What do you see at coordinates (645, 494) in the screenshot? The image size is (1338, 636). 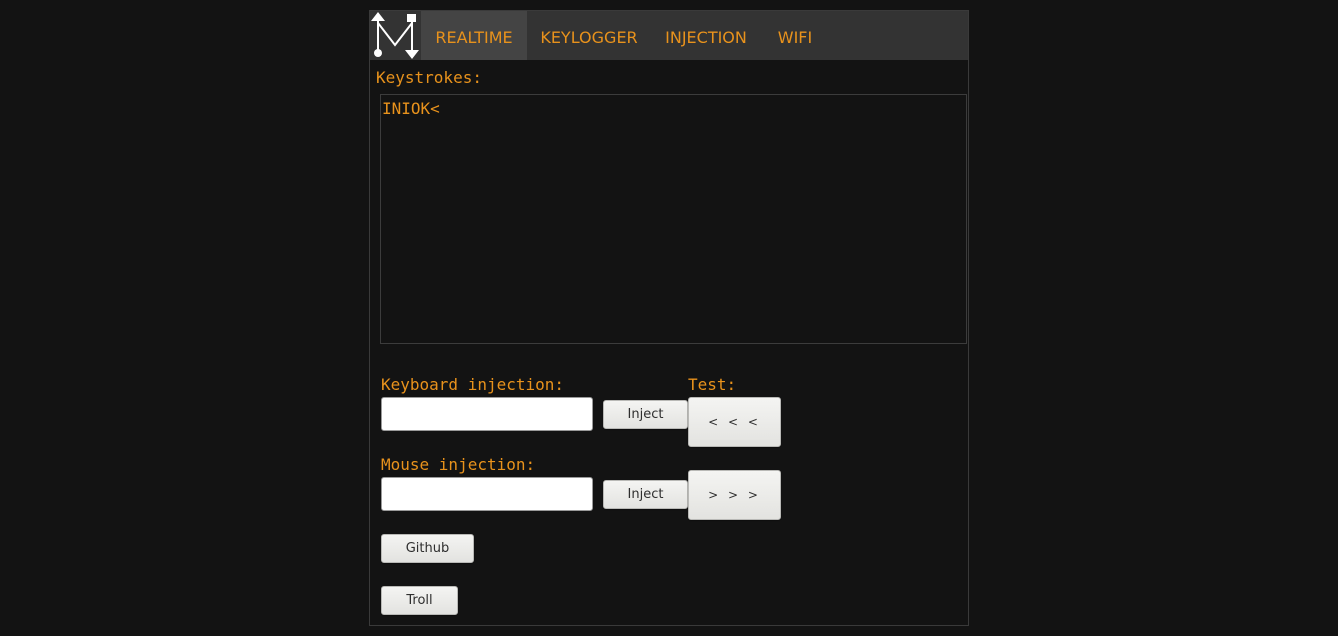 I see `mouse-inject-button: Inject` at bounding box center [645, 494].